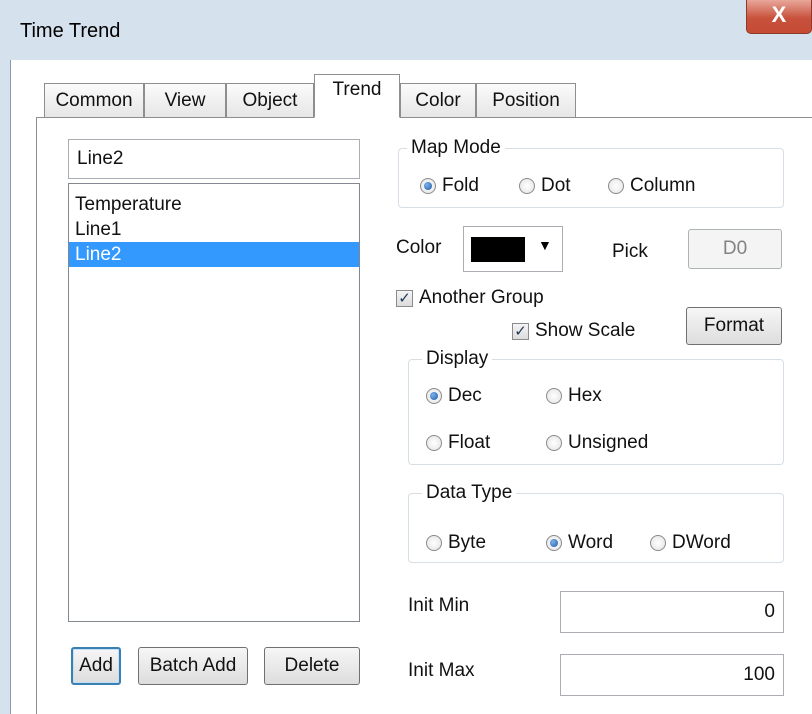 This screenshot has height=714, width=812. I want to click on map-mode-fold-radio: Fold, so click(449, 186).